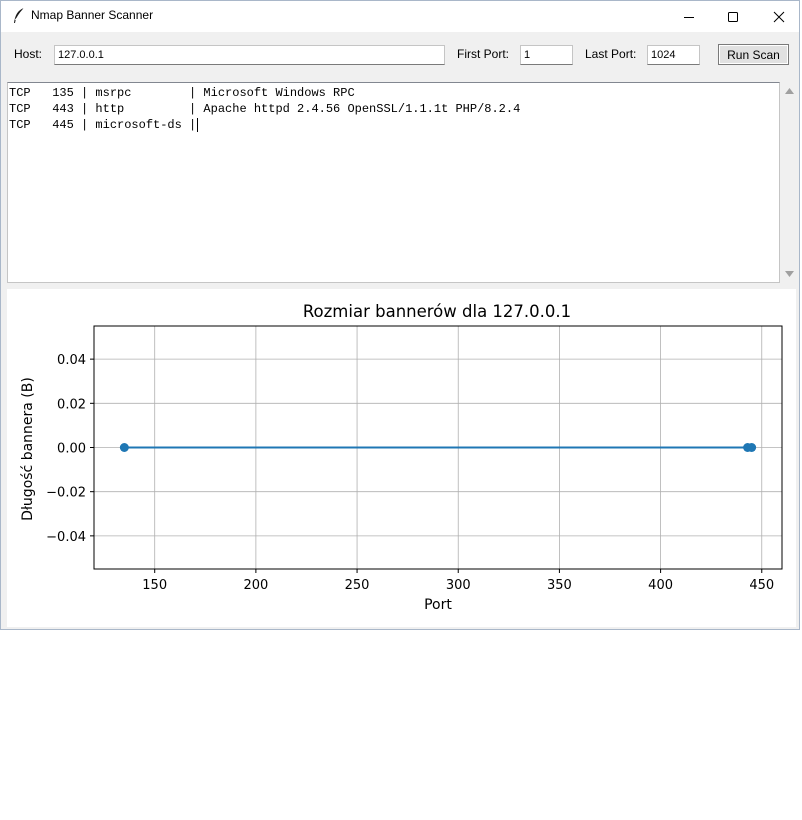  What do you see at coordinates (66, 493) in the screenshot?
I see `y-tick-label: −0.02` at bounding box center [66, 493].